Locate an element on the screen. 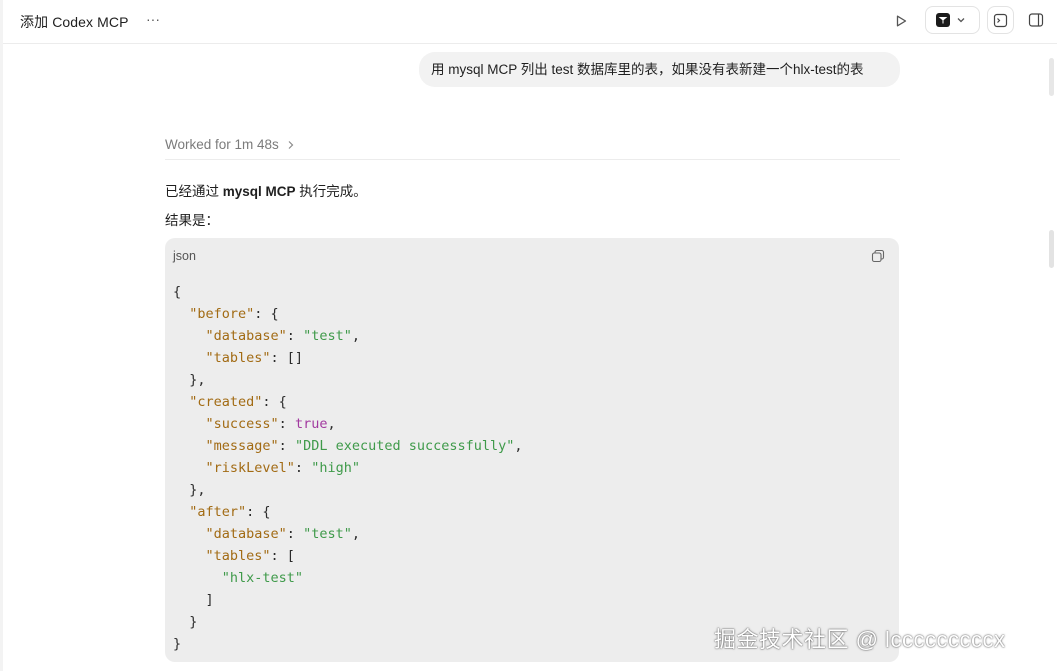 This screenshot has height=671, width=1057. thread-title: 添加 Codex MCP is located at coordinates (74, 22).